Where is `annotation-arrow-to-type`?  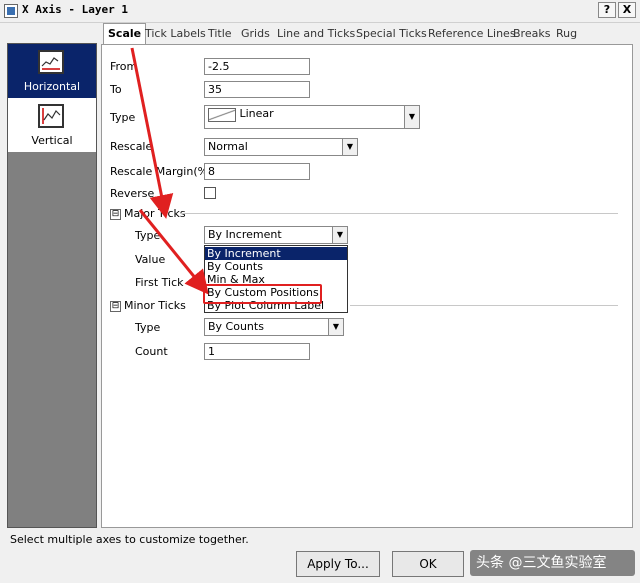 annotation-arrow-to-type is located at coordinates (152, 133).